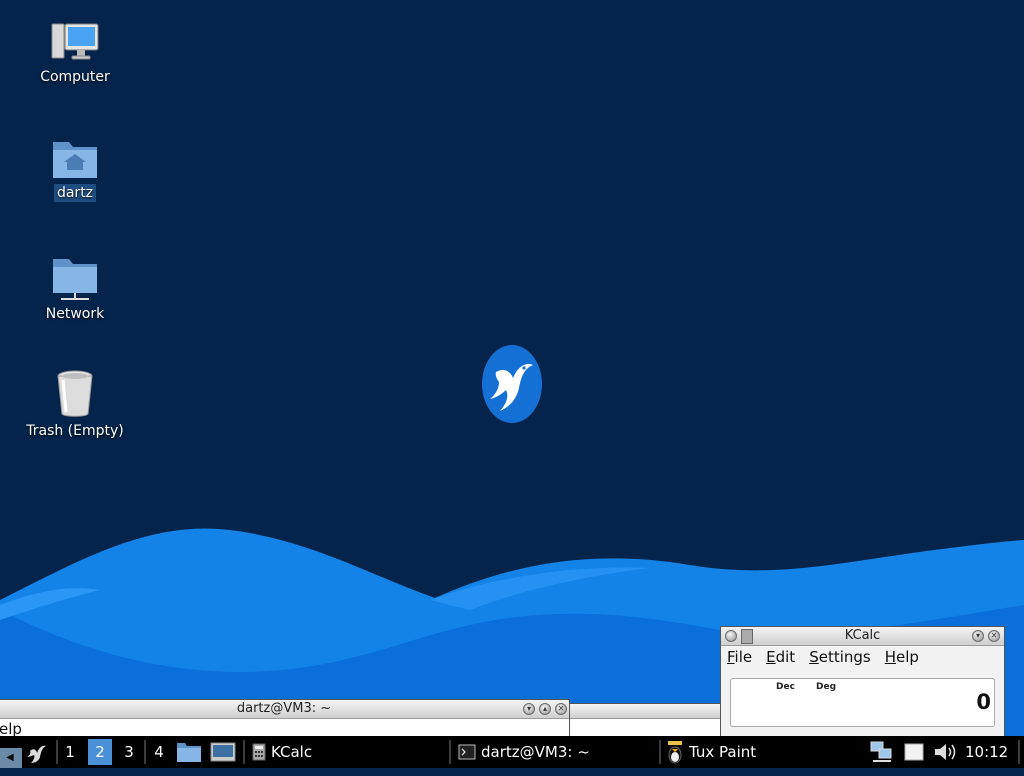  I want to click on desktop-icon-label: Trash (Empty), so click(75, 431).